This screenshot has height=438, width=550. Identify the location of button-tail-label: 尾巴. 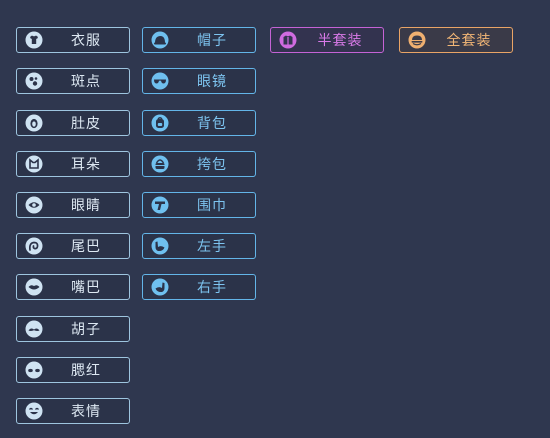
(86, 247).